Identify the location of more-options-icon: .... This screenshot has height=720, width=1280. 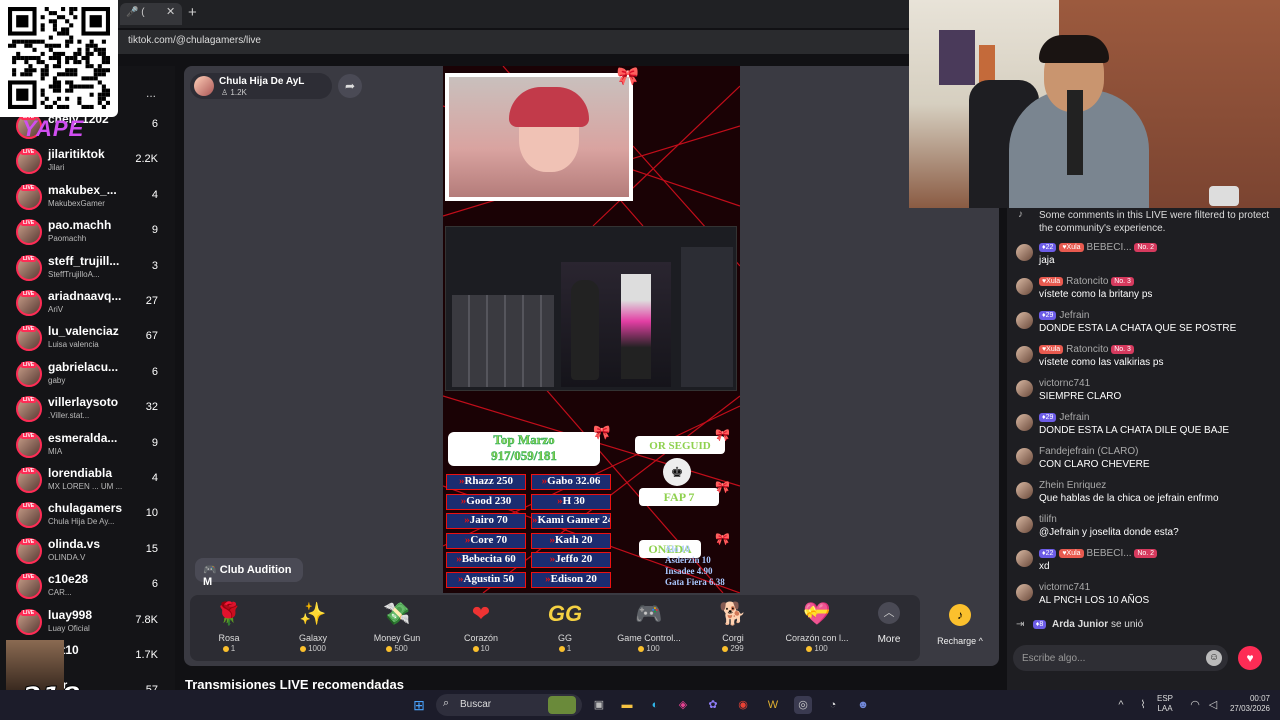
(151, 93).